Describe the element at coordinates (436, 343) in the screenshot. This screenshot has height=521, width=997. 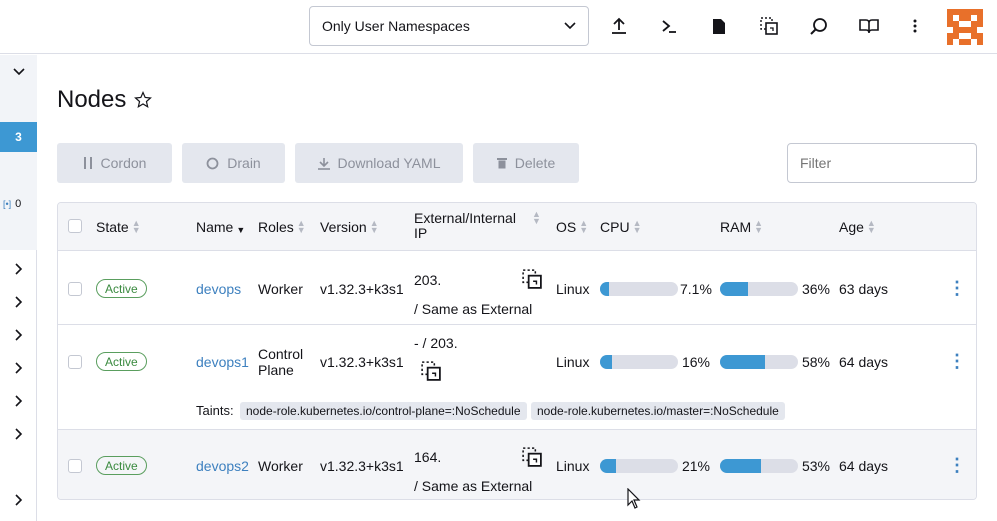
I see `node-ip: - / 203.` at that location.